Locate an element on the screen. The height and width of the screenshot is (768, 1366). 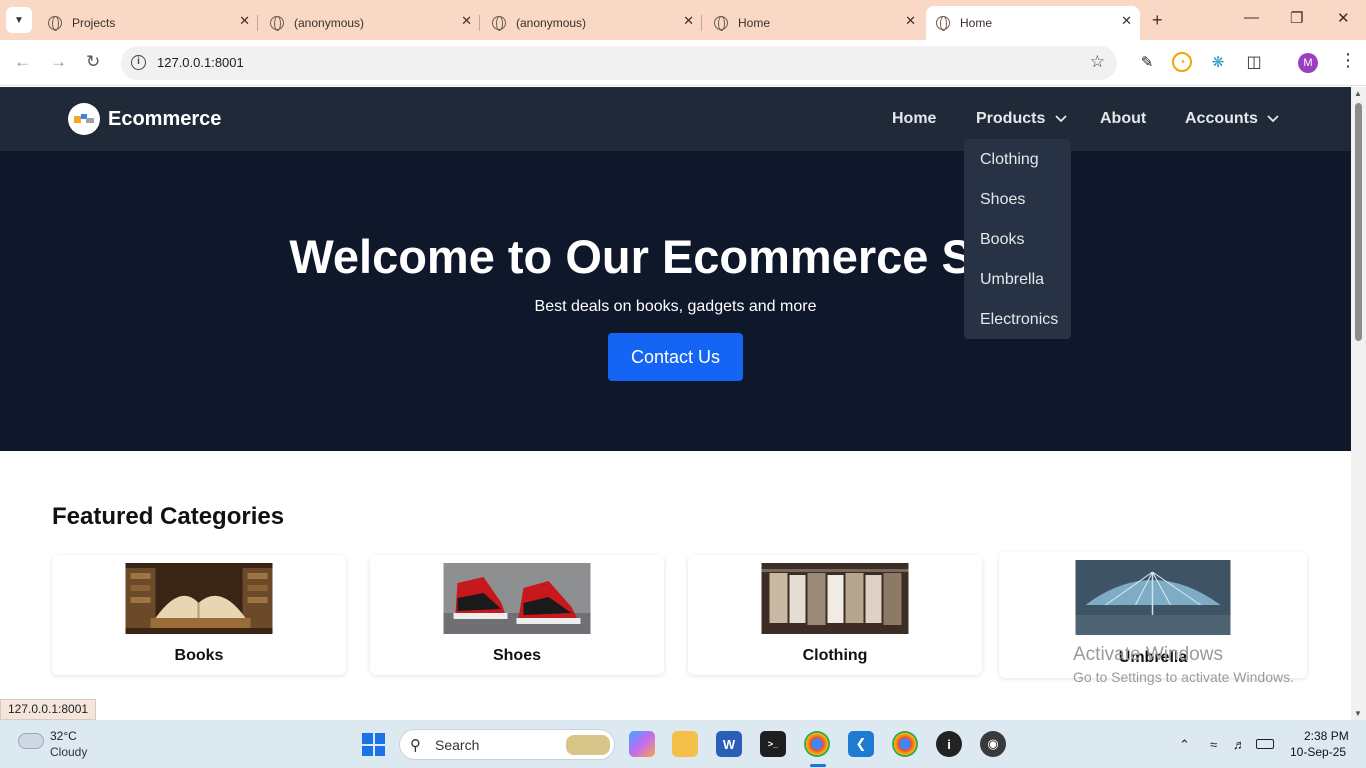
bookmark-star-icon: ☆ is located at coordinates (1097, 62).